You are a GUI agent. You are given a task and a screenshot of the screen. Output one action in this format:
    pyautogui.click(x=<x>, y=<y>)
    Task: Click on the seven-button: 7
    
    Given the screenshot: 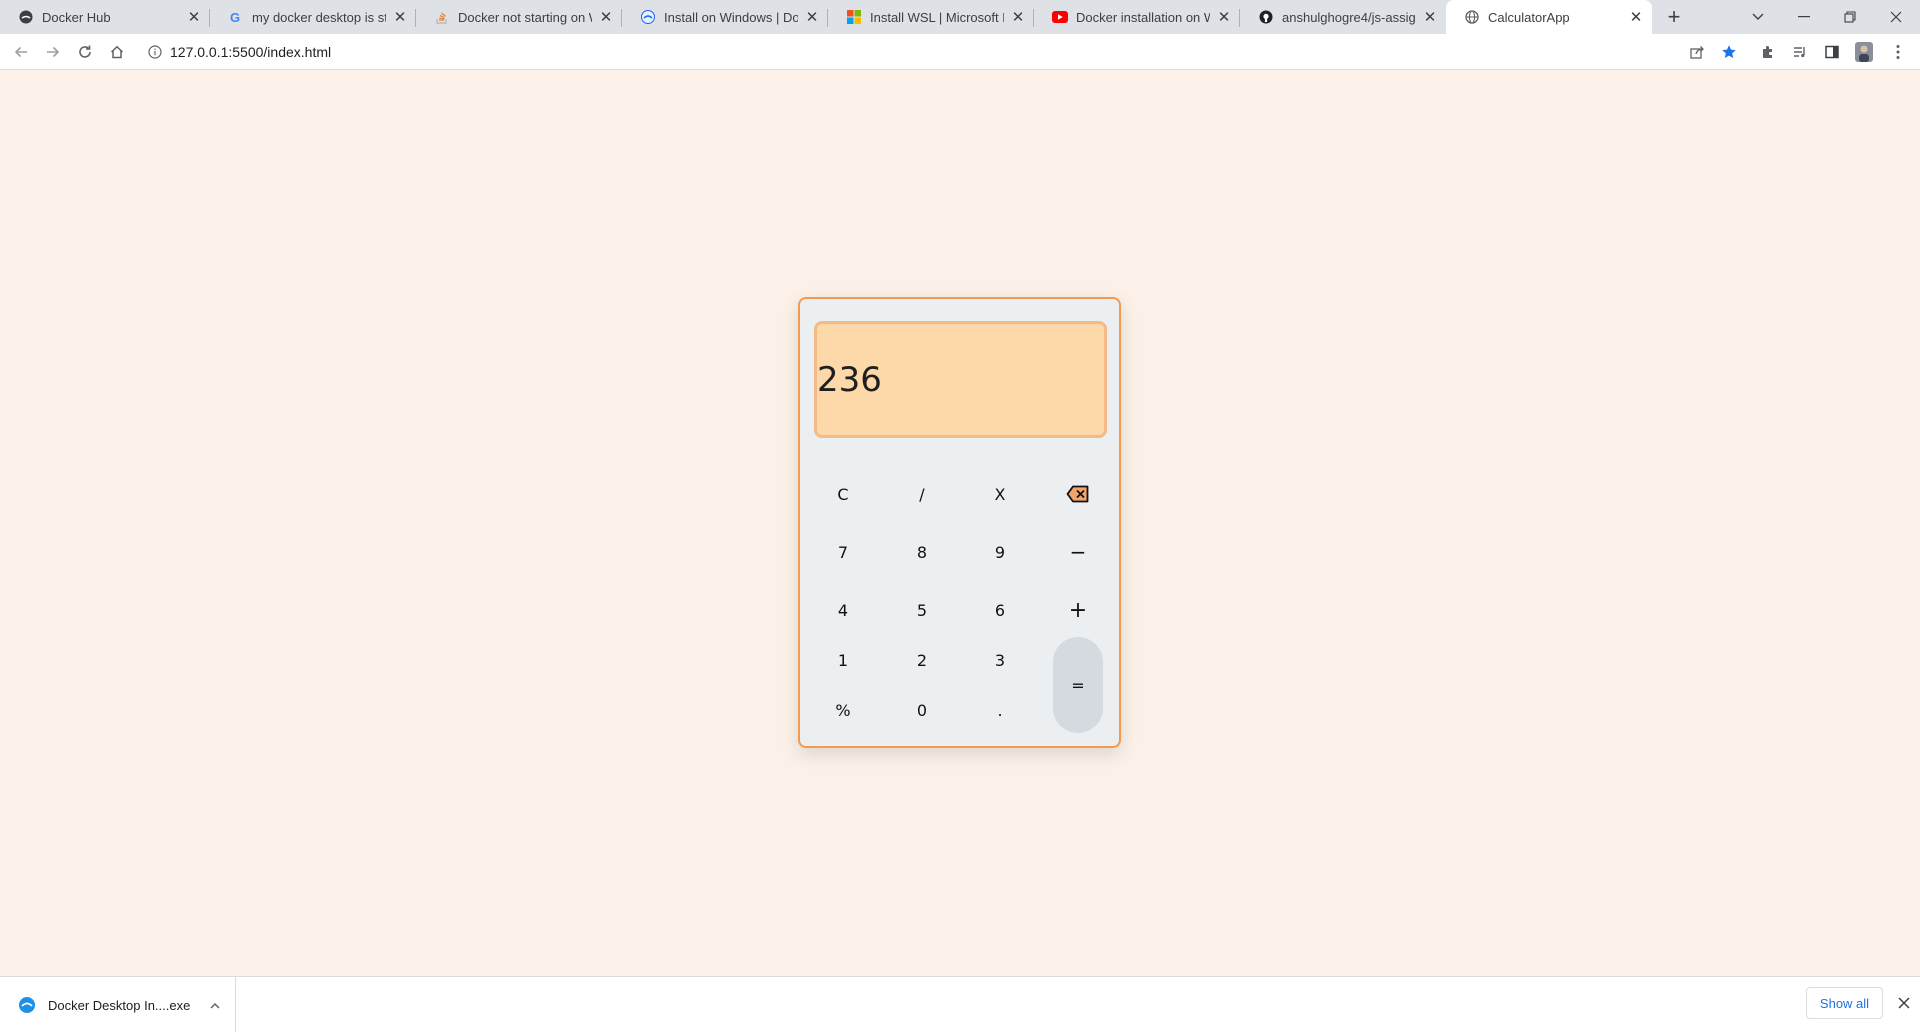 What is the action you would take?
    pyautogui.click(x=843, y=552)
    